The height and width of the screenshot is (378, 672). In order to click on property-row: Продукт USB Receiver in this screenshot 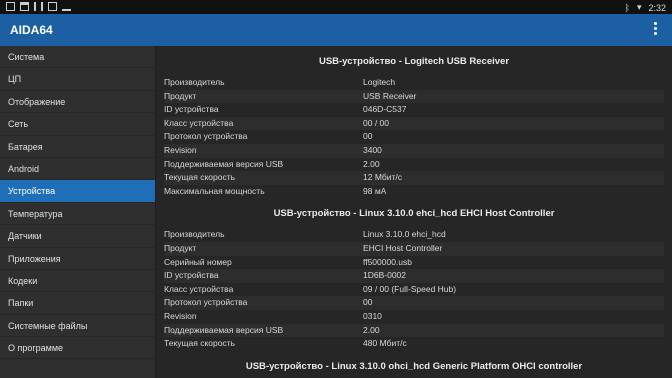, I will do `click(414, 96)`.